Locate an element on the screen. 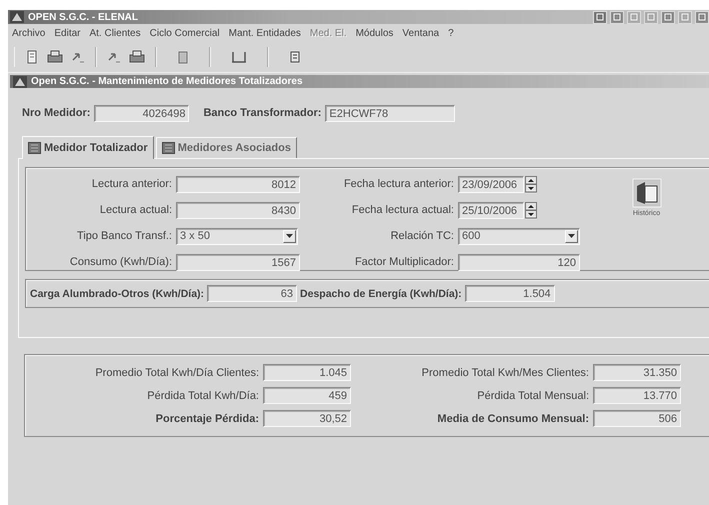 This screenshot has height=505, width=709. field-label: Relación TC: is located at coordinates (422, 236).